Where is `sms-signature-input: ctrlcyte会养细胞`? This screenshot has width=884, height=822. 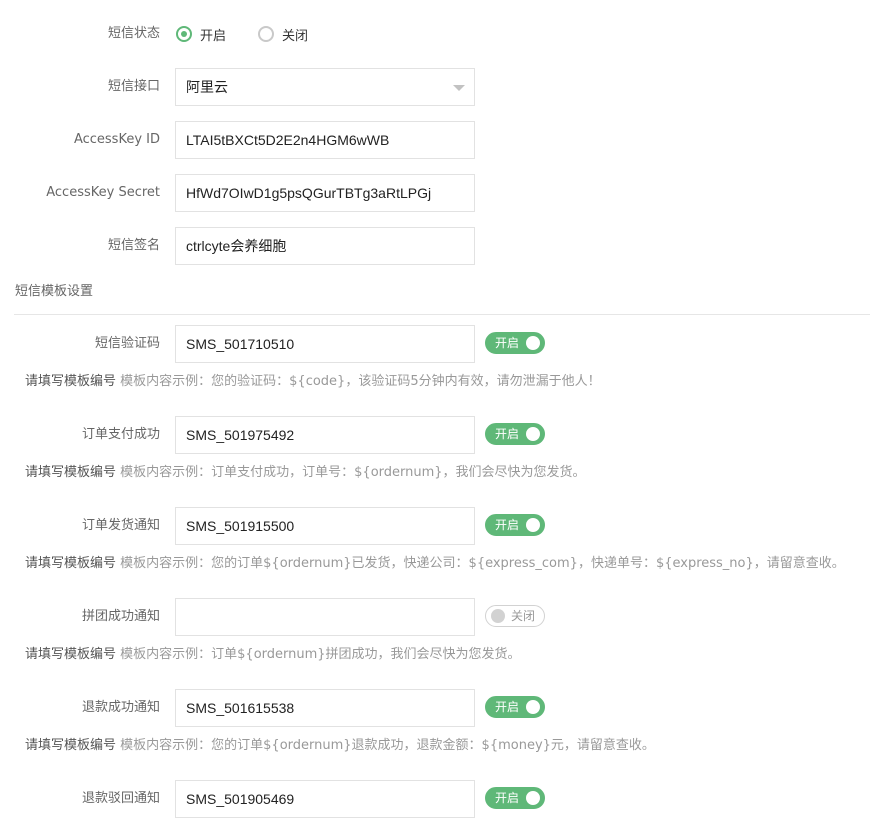
sms-signature-input: ctrlcyte会养细胞 is located at coordinates (325, 246).